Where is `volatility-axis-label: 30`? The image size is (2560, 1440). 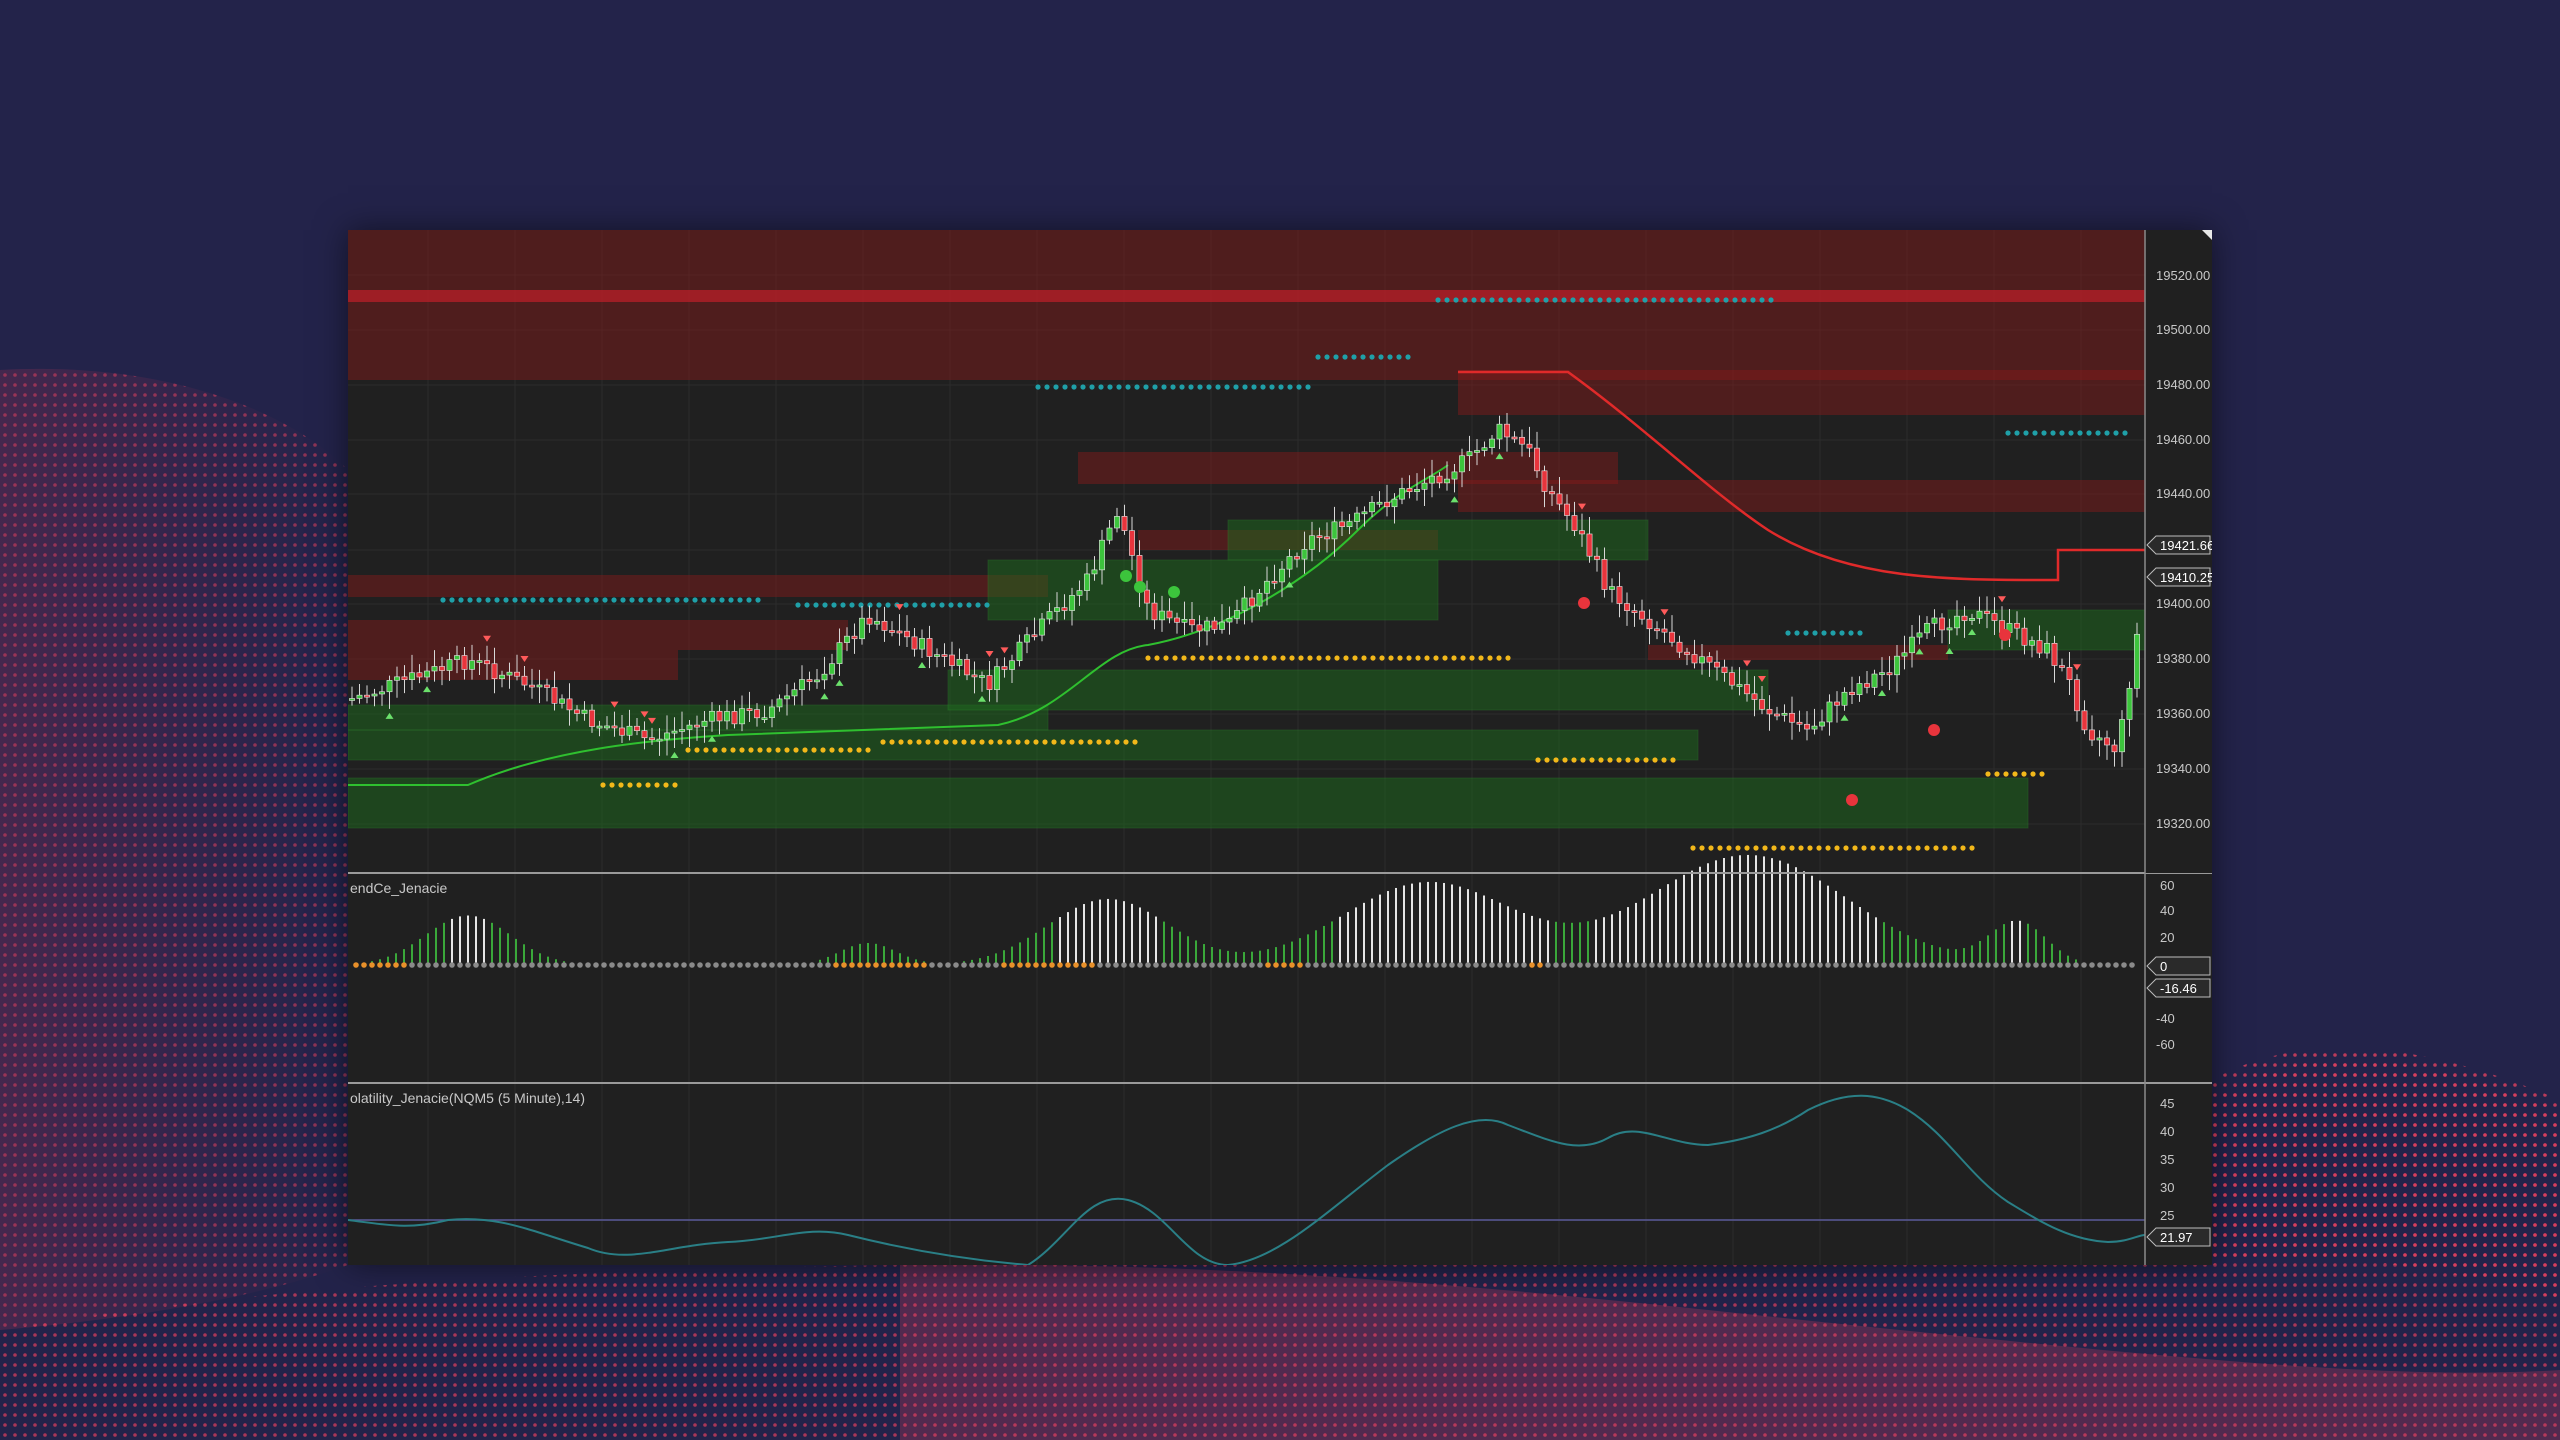
volatility-axis-label: 30 is located at coordinates (2167, 1187).